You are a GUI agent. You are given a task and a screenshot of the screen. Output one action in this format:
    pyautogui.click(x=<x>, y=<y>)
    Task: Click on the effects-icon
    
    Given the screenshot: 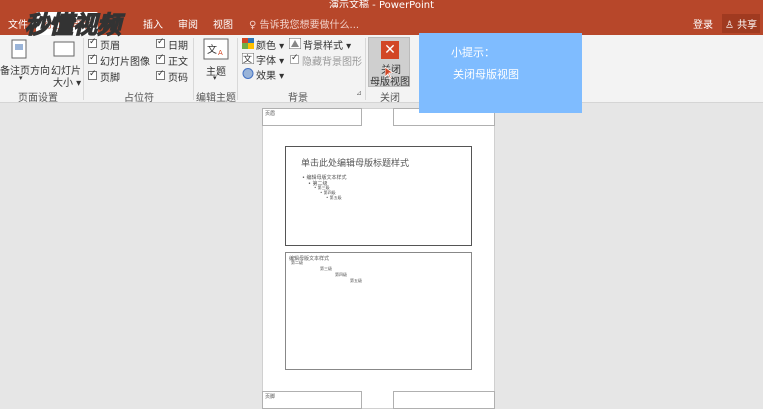 What is the action you would take?
    pyautogui.click(x=248, y=73)
    